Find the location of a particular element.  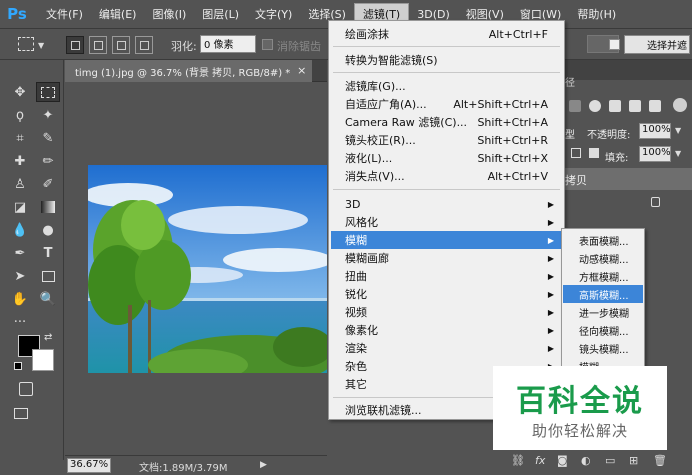

filter-lens-correction: 镜头校正(R)... Shift+Ctrl+R is located at coordinates (446, 140).